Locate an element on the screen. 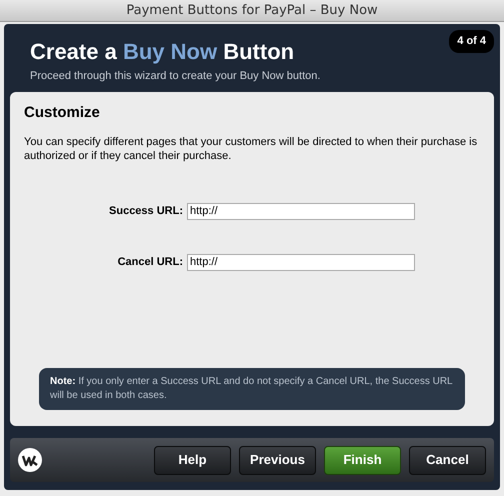  section-heading: Customize is located at coordinates (62, 113).